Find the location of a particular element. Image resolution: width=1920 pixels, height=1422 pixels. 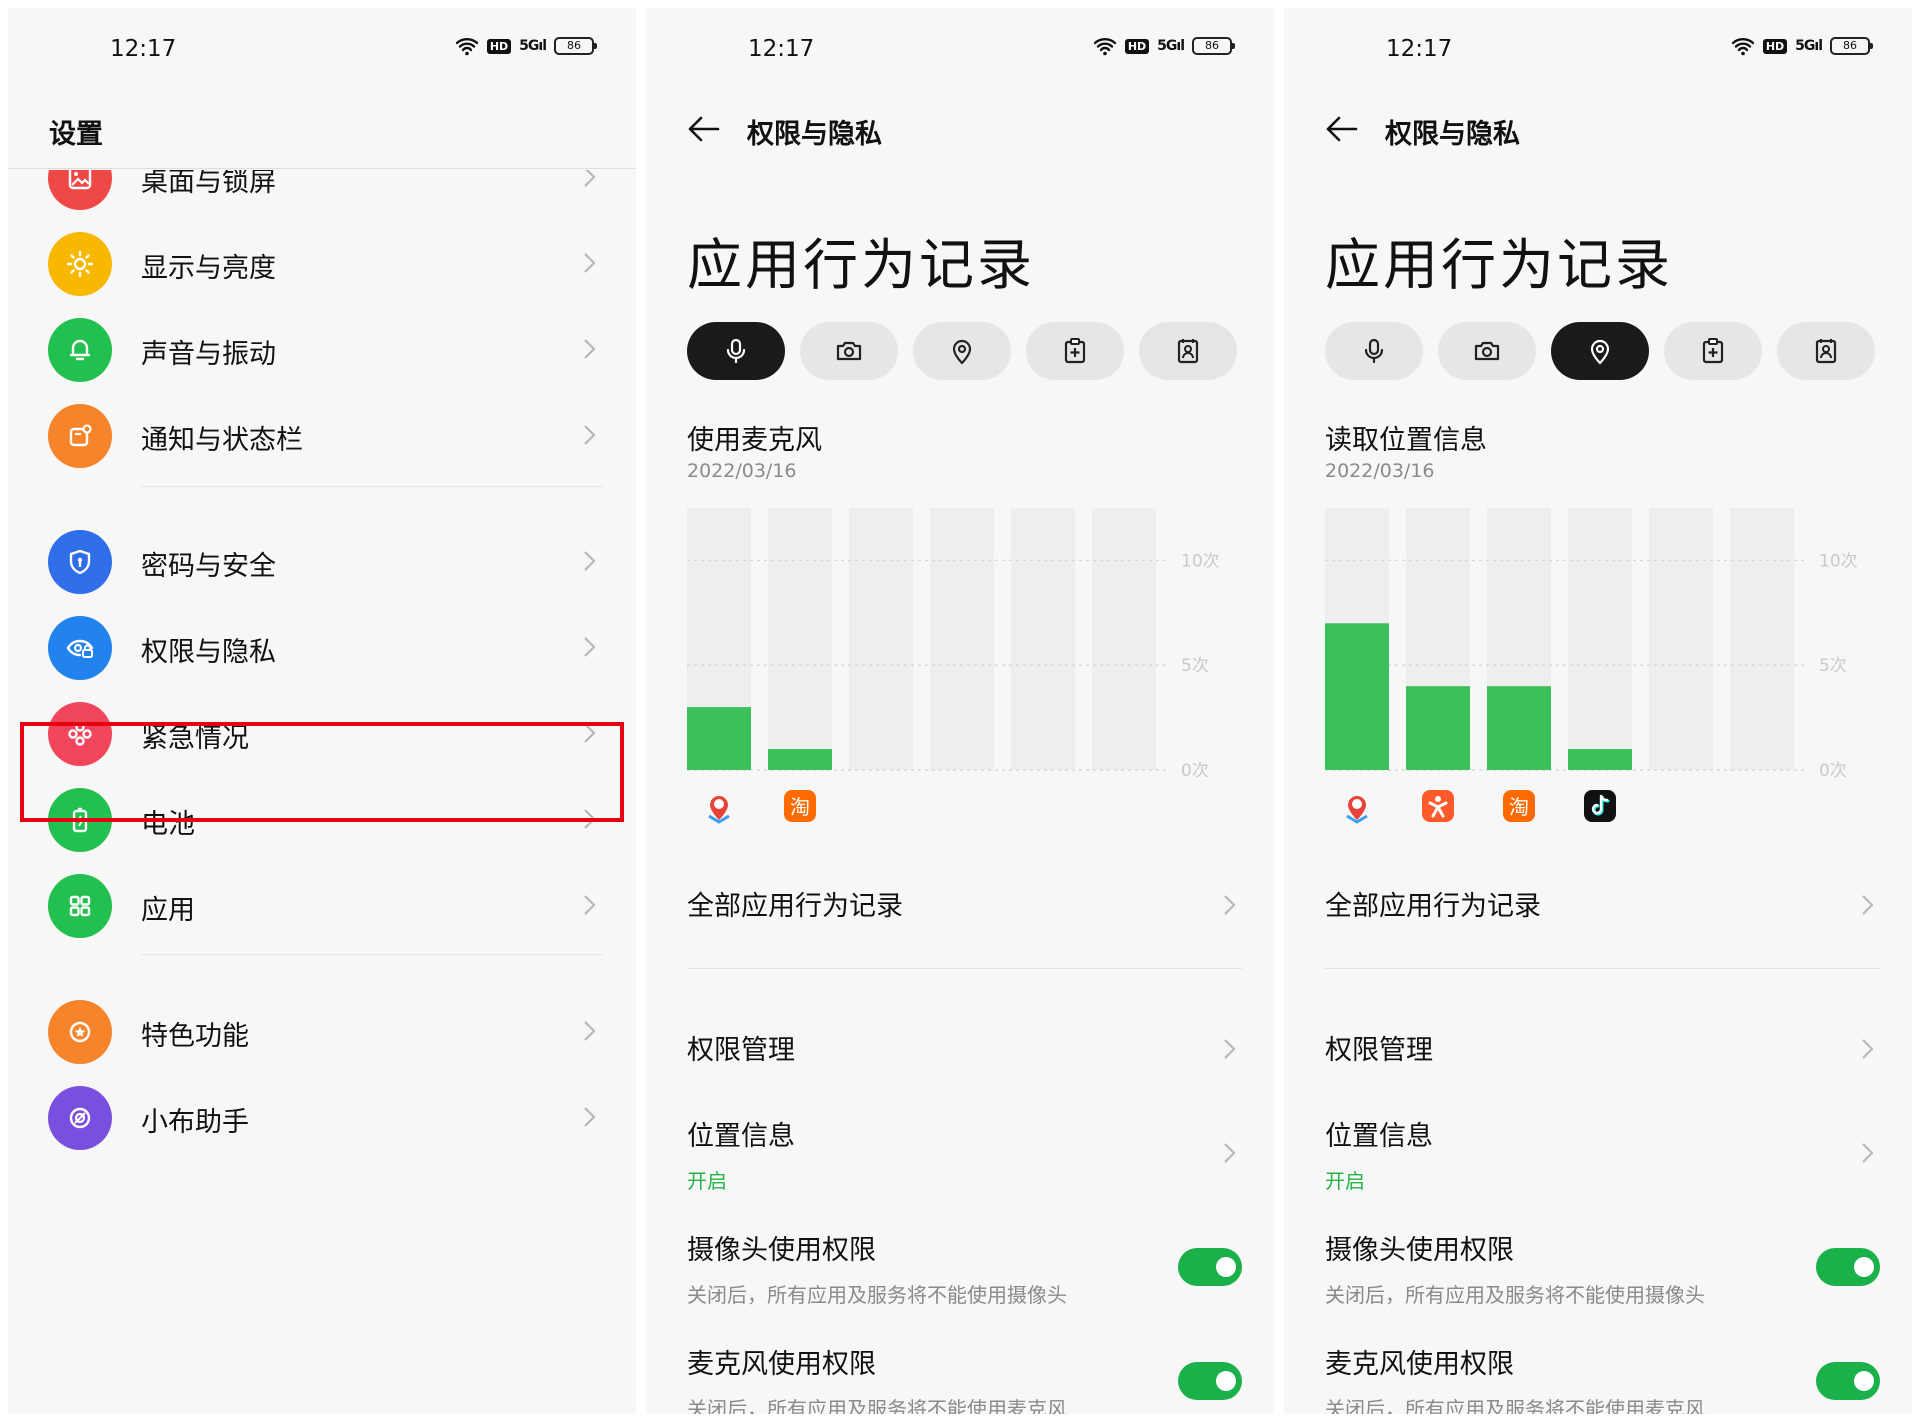

settings-item-label: 桌面与锁屏 is located at coordinates (208, 184).